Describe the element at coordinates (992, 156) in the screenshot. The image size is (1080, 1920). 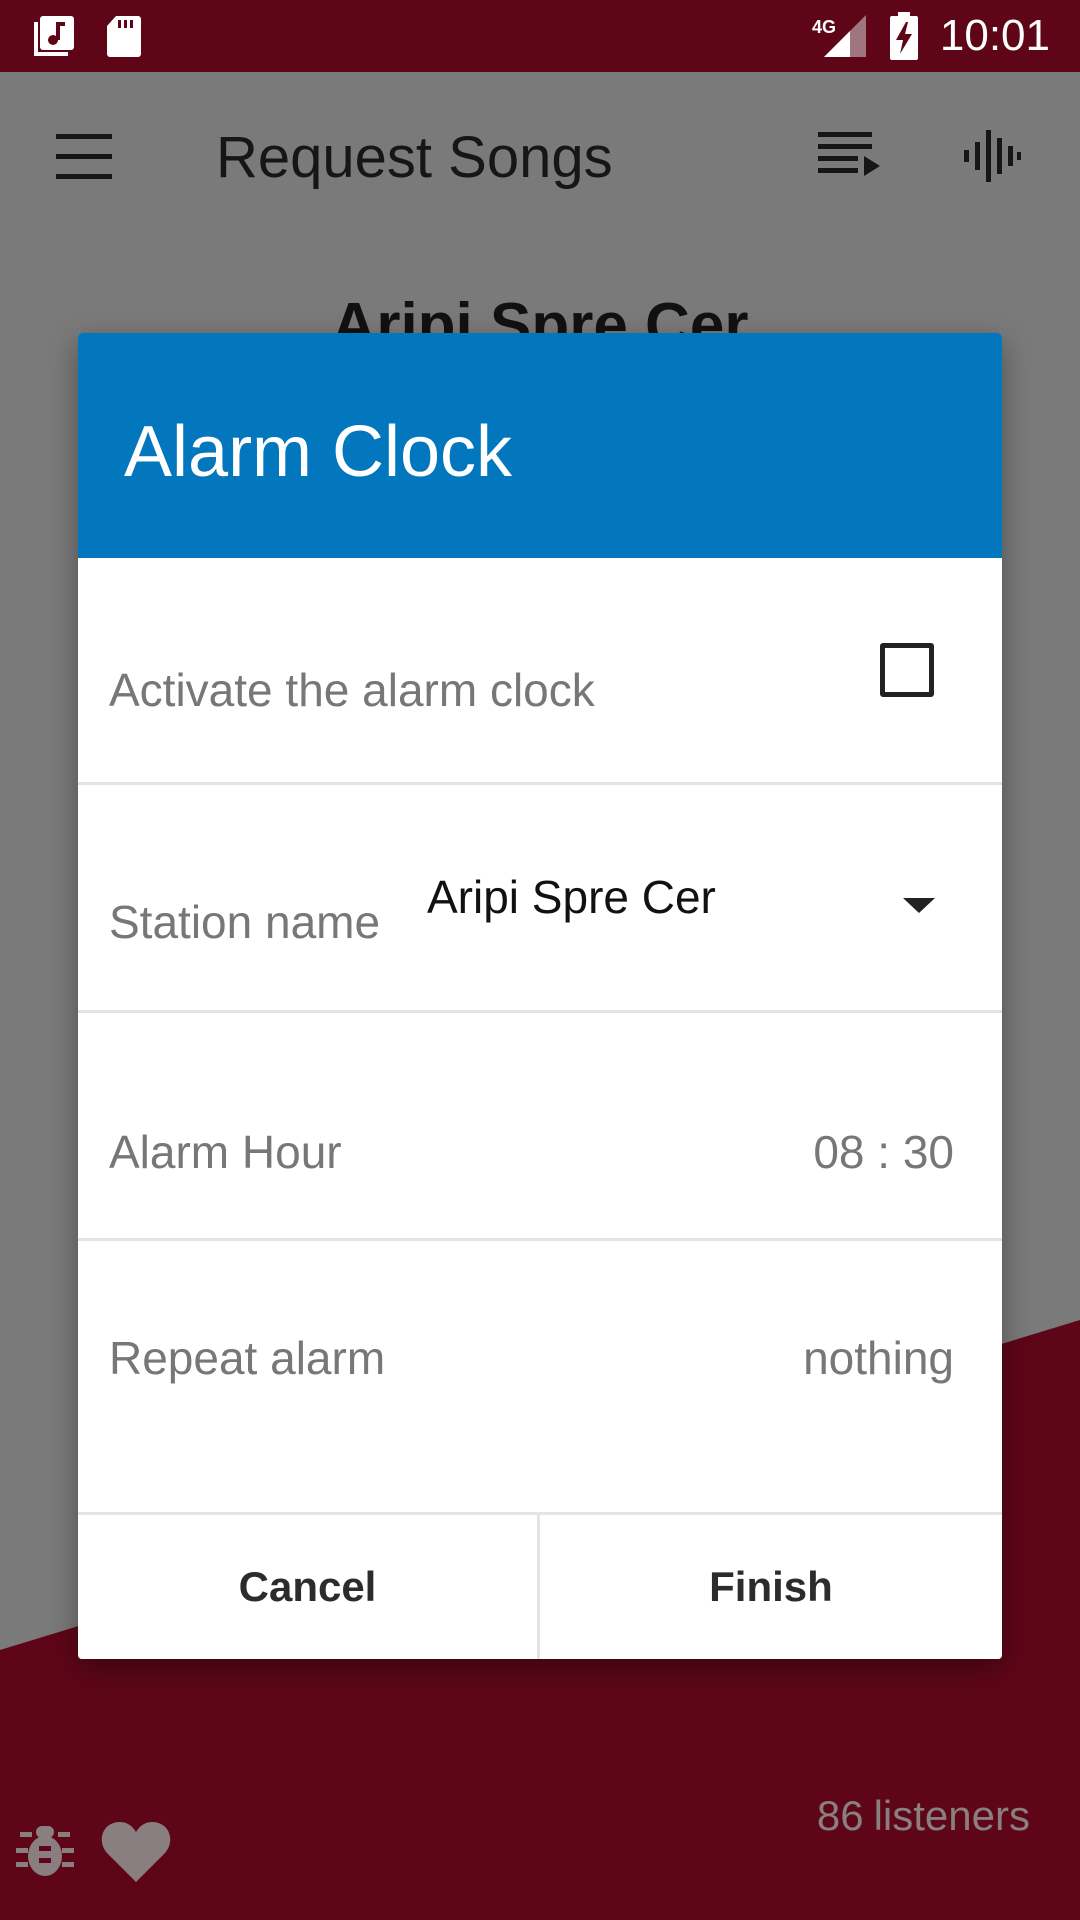
I see `audio-waveform-icon` at that location.